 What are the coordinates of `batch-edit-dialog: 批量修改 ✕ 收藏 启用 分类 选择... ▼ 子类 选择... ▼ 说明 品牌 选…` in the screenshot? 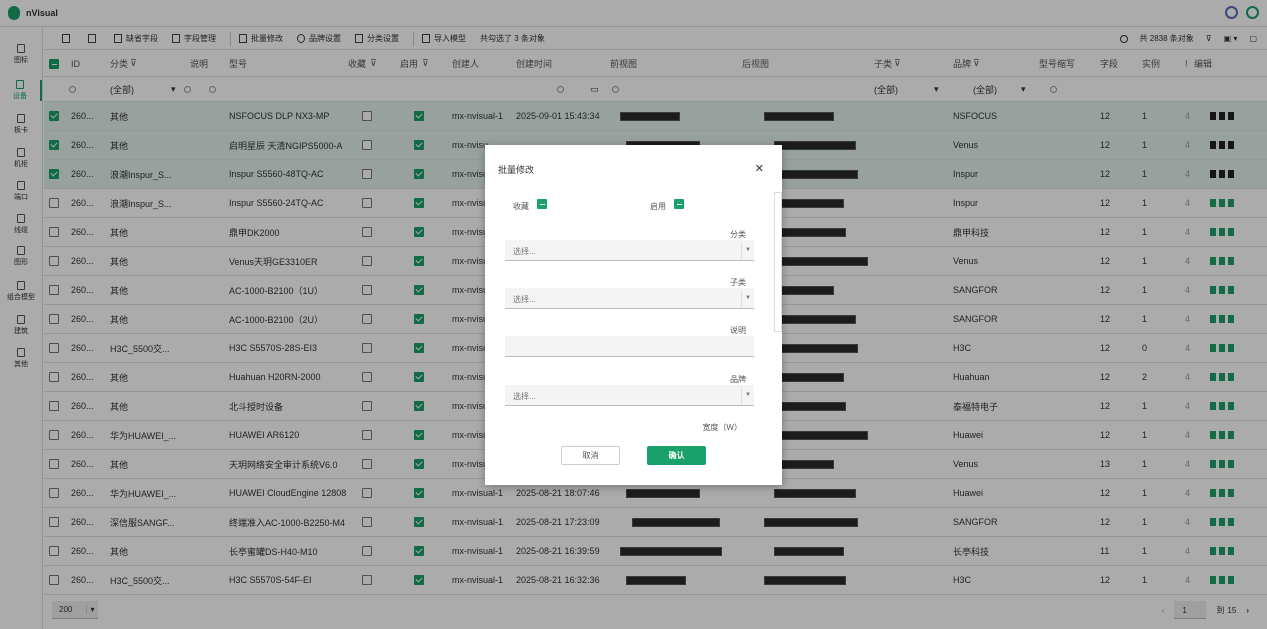 It's located at (633, 315).